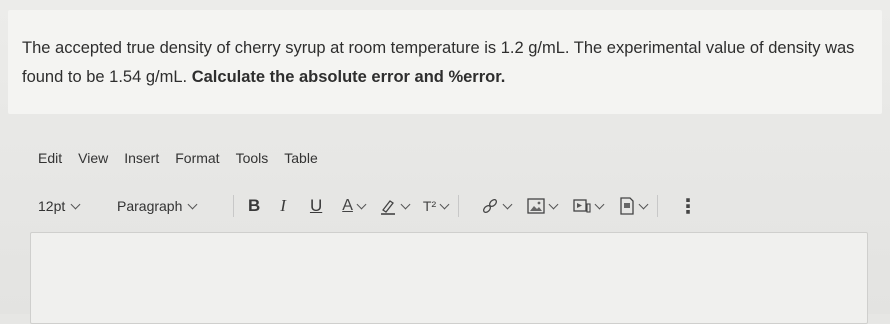  I want to click on superscript-icon: T², so click(429, 206).